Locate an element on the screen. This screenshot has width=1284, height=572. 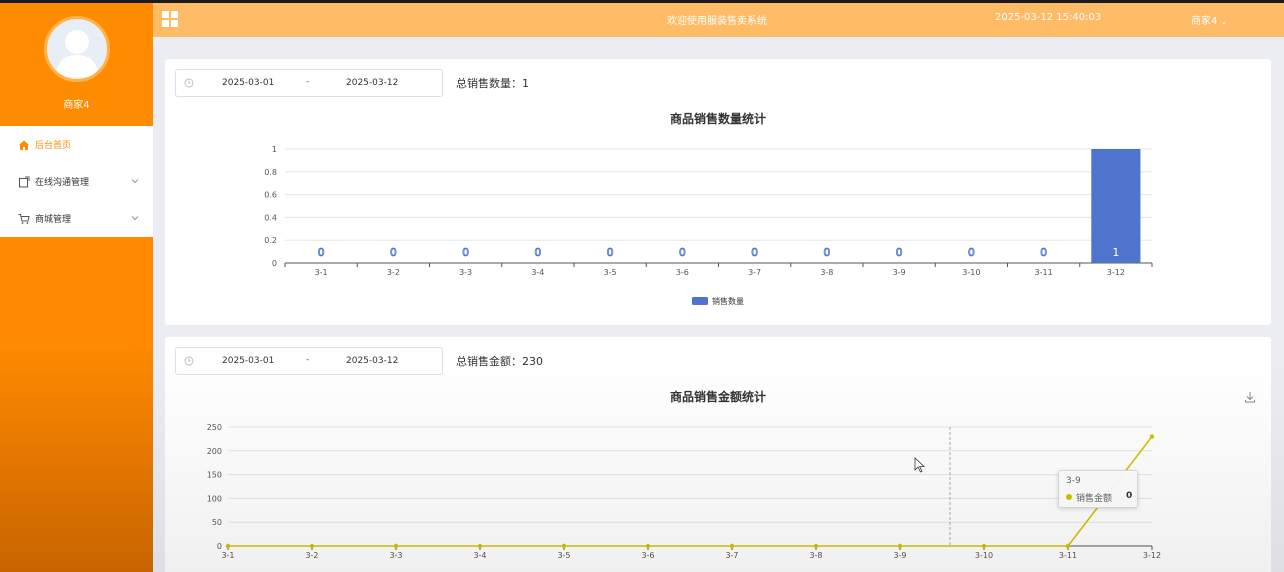
chart-tooltip: 3-9 销售金额 0 is located at coordinates (1098, 489).